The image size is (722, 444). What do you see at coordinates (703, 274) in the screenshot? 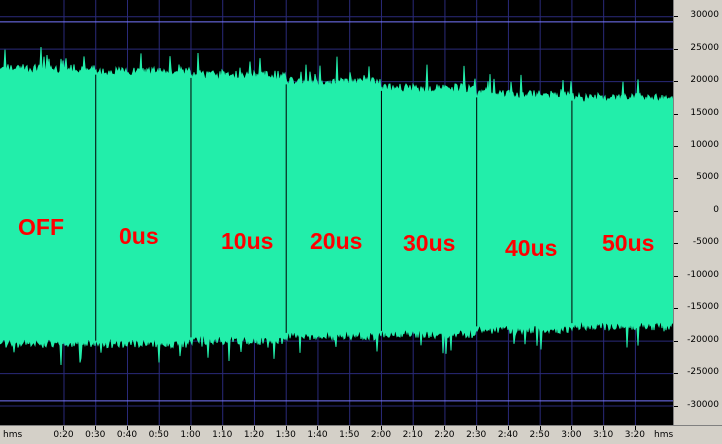
I see `y-axis-tick-label: -10000` at bounding box center [703, 274].